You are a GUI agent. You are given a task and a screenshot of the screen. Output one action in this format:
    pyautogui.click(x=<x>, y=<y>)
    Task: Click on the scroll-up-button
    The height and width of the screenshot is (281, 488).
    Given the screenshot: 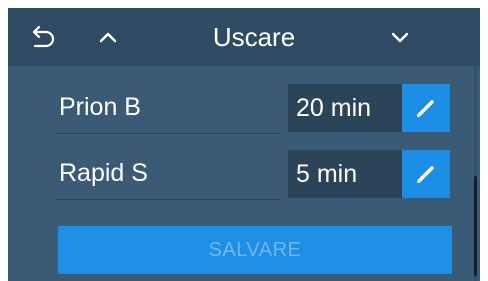 What is the action you would take?
    pyautogui.click(x=108, y=37)
    